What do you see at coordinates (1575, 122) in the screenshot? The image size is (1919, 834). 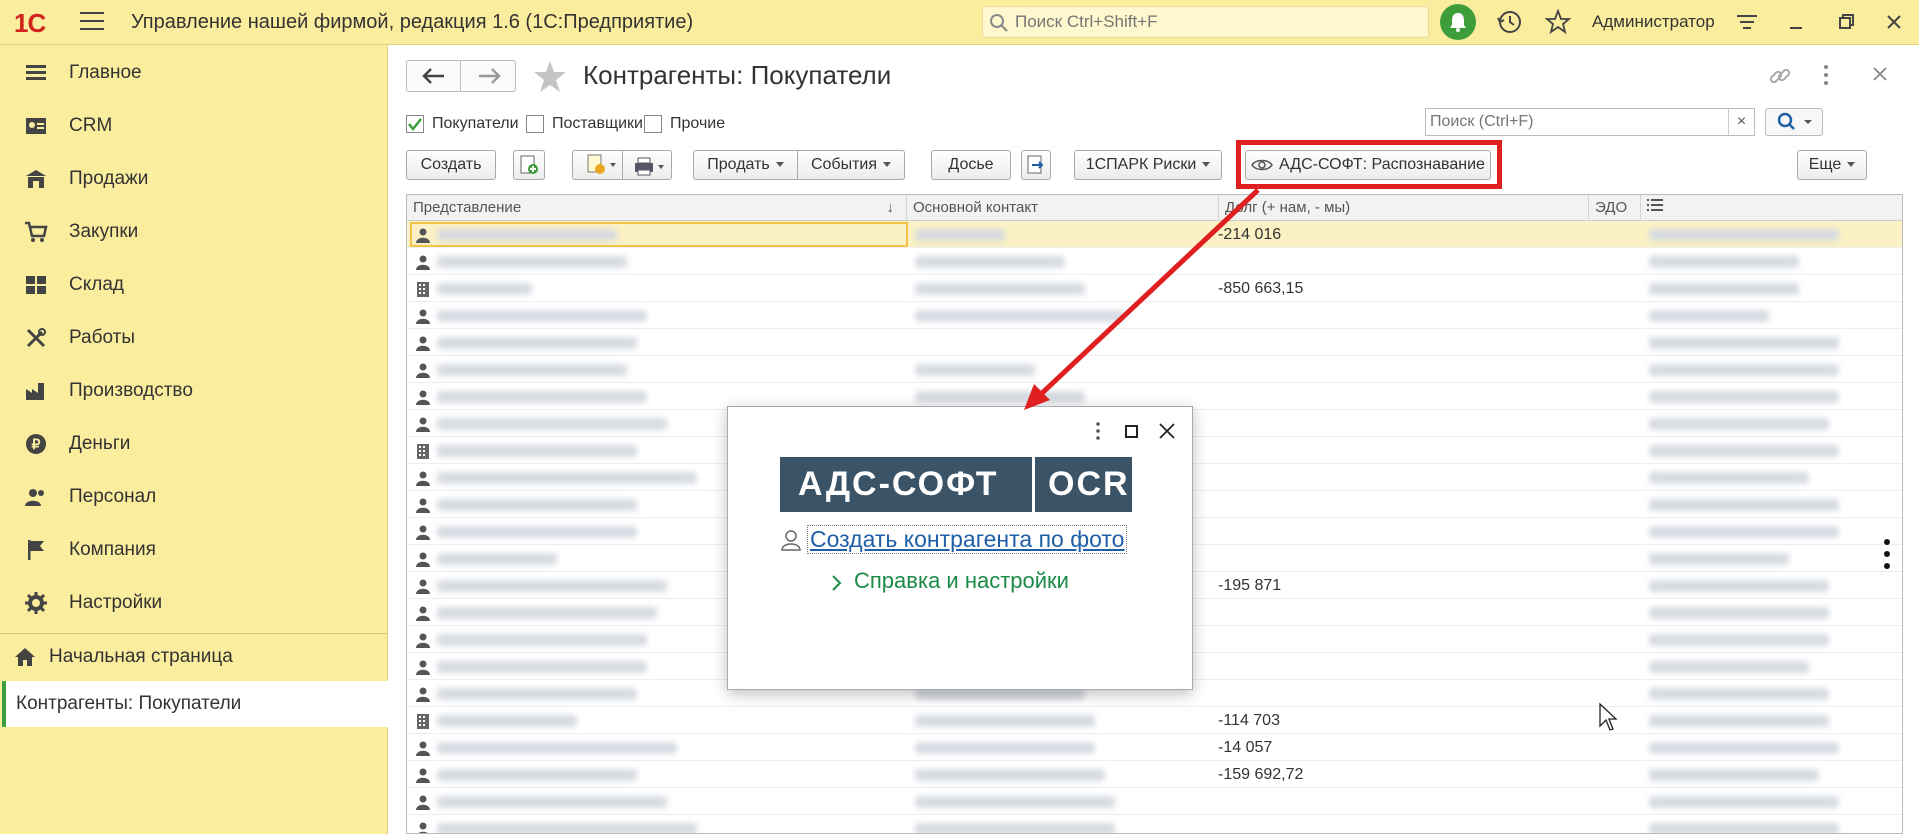 I see `form-search-input` at bounding box center [1575, 122].